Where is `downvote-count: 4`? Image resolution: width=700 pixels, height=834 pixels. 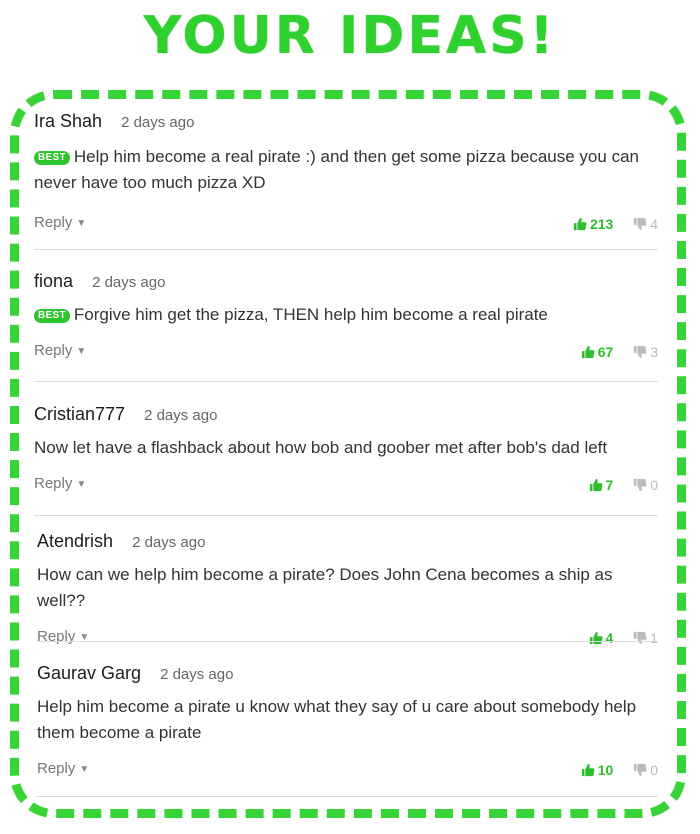
downvote-count: 4 is located at coordinates (654, 224).